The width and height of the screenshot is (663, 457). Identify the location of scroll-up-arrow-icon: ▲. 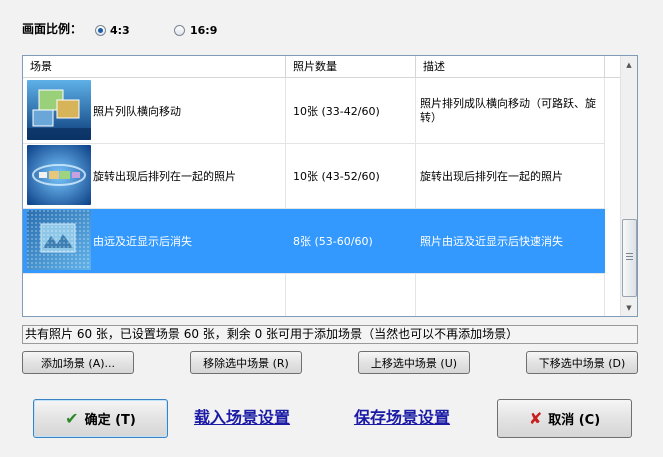
(629, 64).